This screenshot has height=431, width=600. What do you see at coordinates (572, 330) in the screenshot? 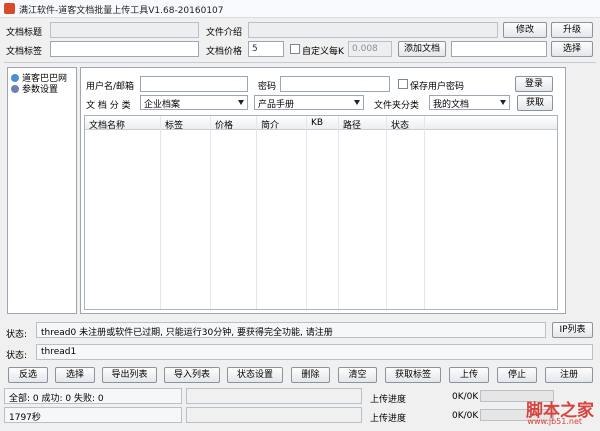
I see `ip-list-button: IP列表` at bounding box center [572, 330].